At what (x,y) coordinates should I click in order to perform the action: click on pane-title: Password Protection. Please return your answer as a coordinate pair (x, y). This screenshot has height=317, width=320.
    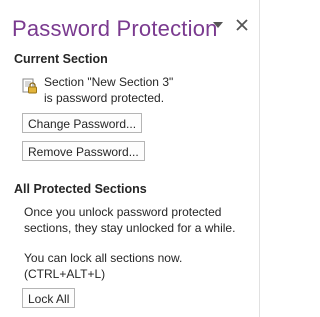
    Looking at the image, I should click on (115, 28).